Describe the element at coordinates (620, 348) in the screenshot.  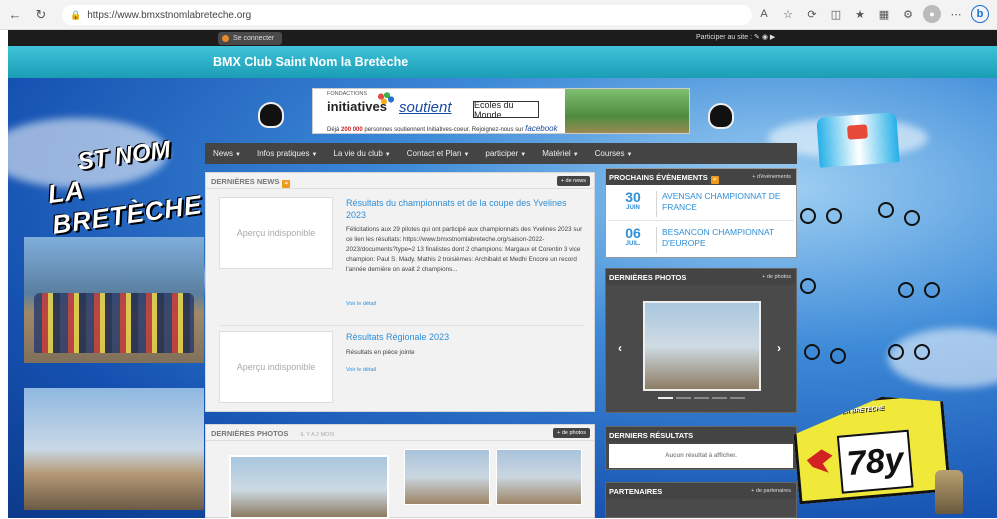
I see `chevron-left-icon: ‹` at that location.